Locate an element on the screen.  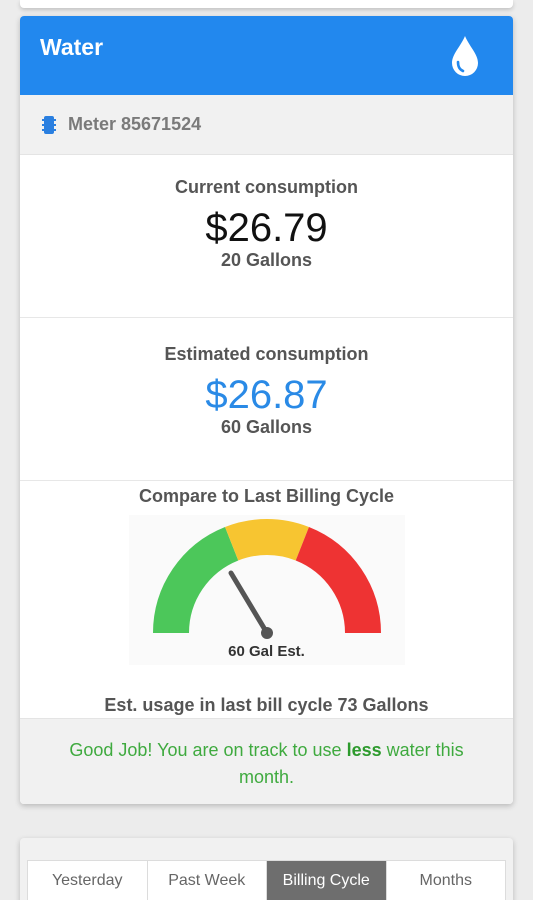
meter-icon is located at coordinates (49, 124).